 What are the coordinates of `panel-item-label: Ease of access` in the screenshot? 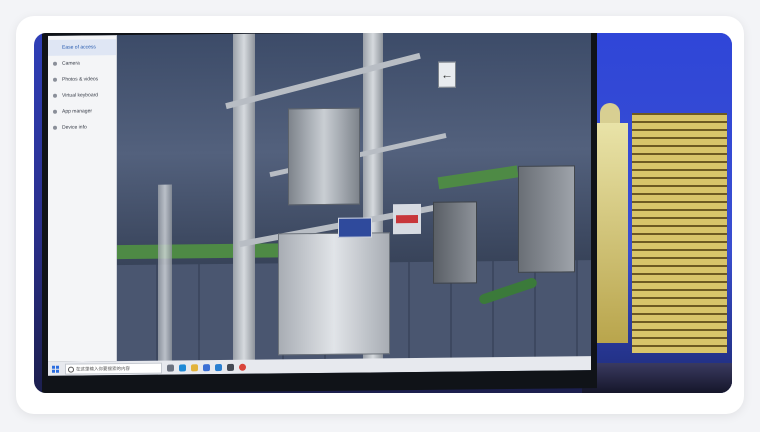 It's located at (79, 47).